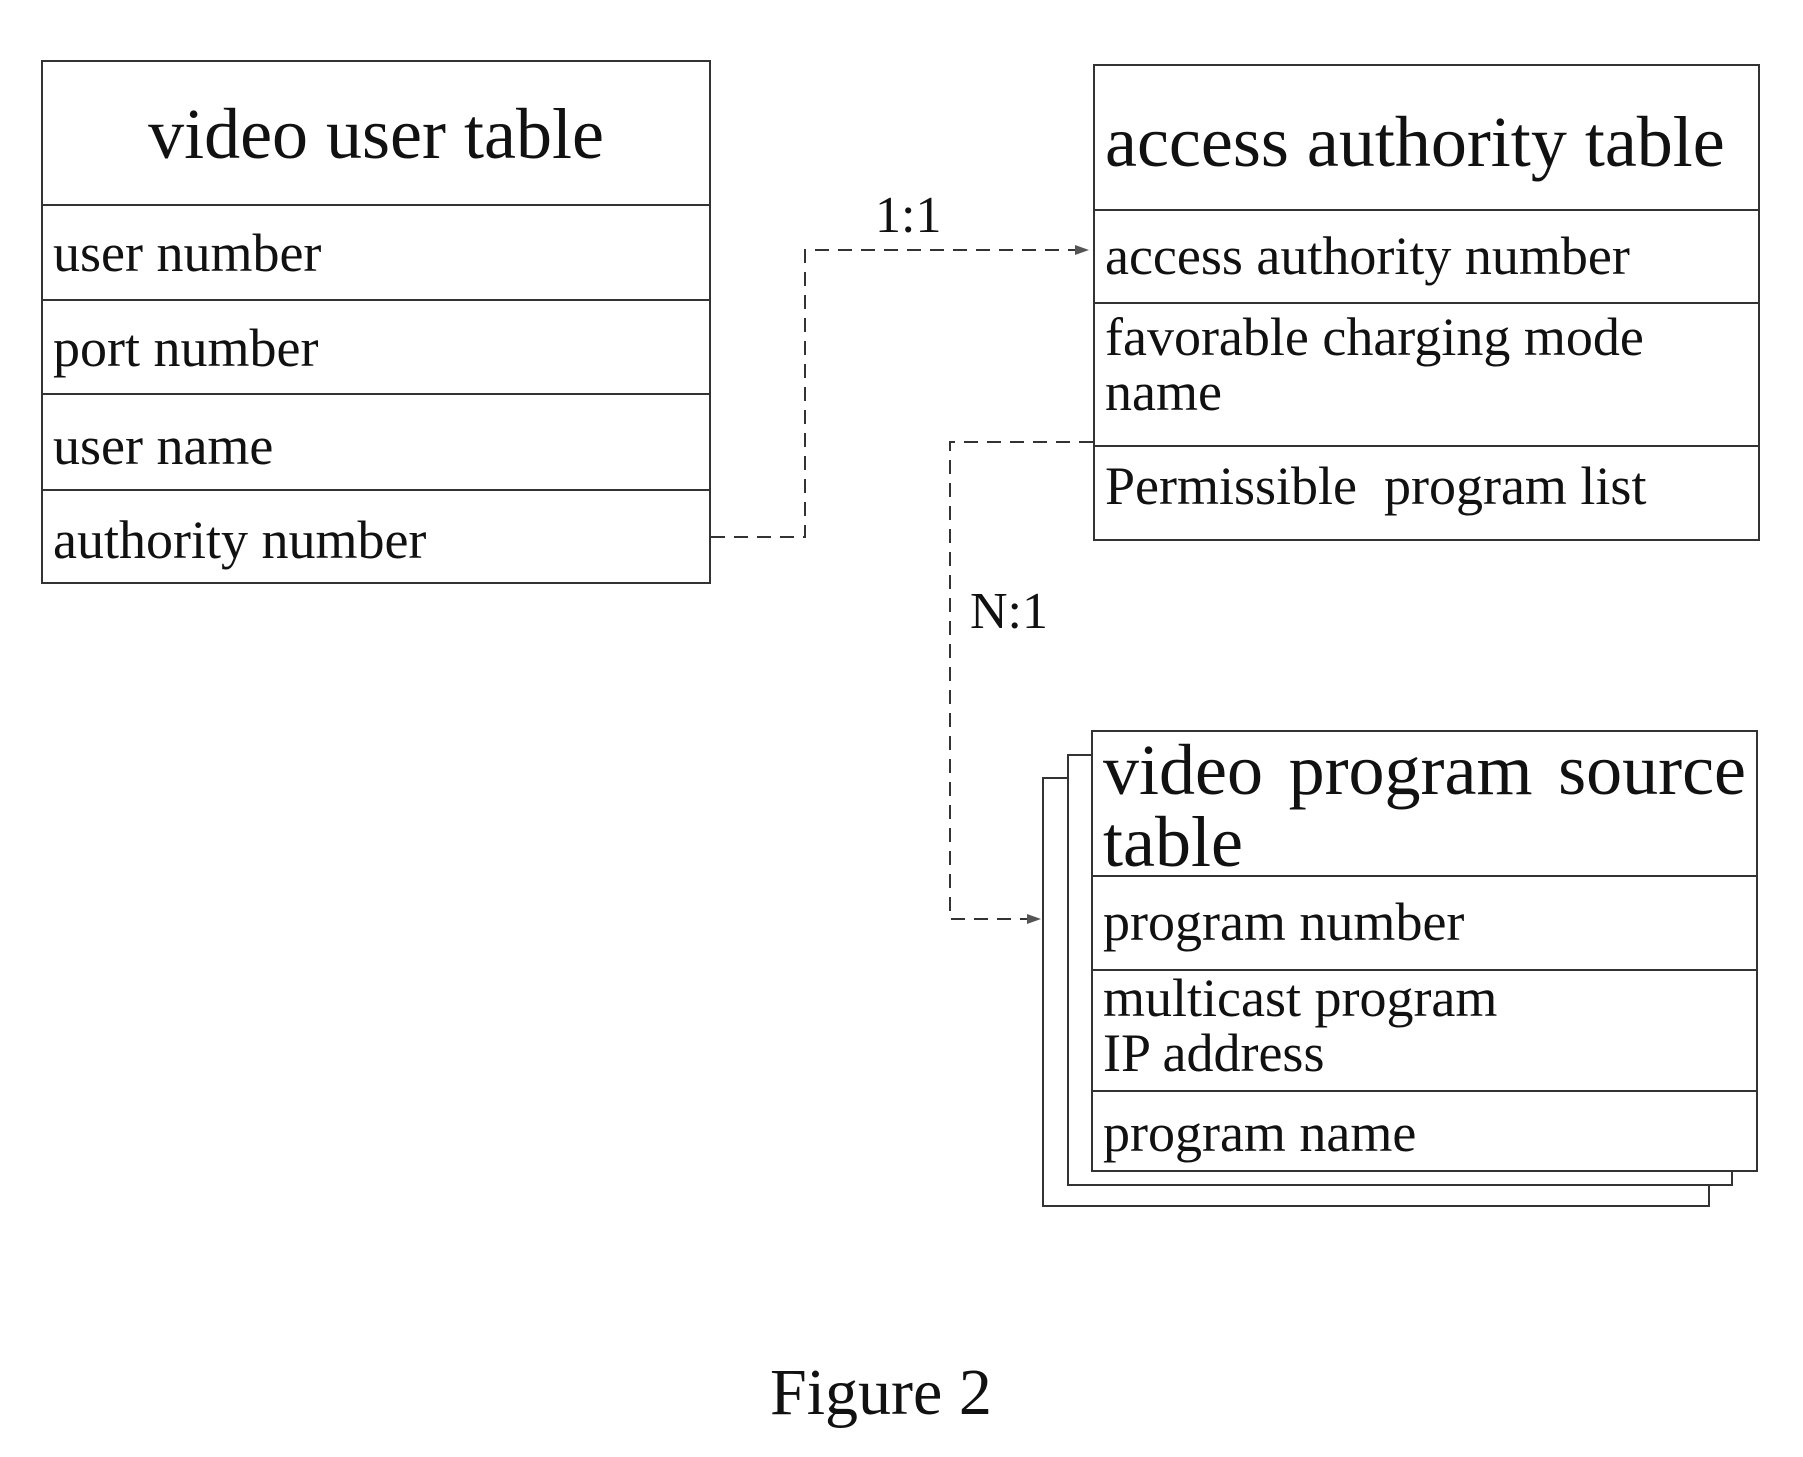  I want to click on access-authority-field-row: access authority number, so click(1426, 256).